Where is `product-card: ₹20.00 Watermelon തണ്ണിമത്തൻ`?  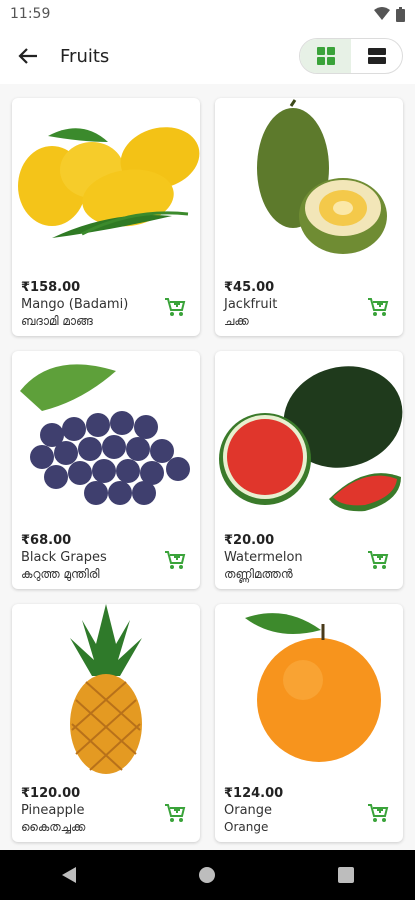 product-card: ₹20.00 Watermelon തണ്ണിമത്തൻ is located at coordinates (309, 470).